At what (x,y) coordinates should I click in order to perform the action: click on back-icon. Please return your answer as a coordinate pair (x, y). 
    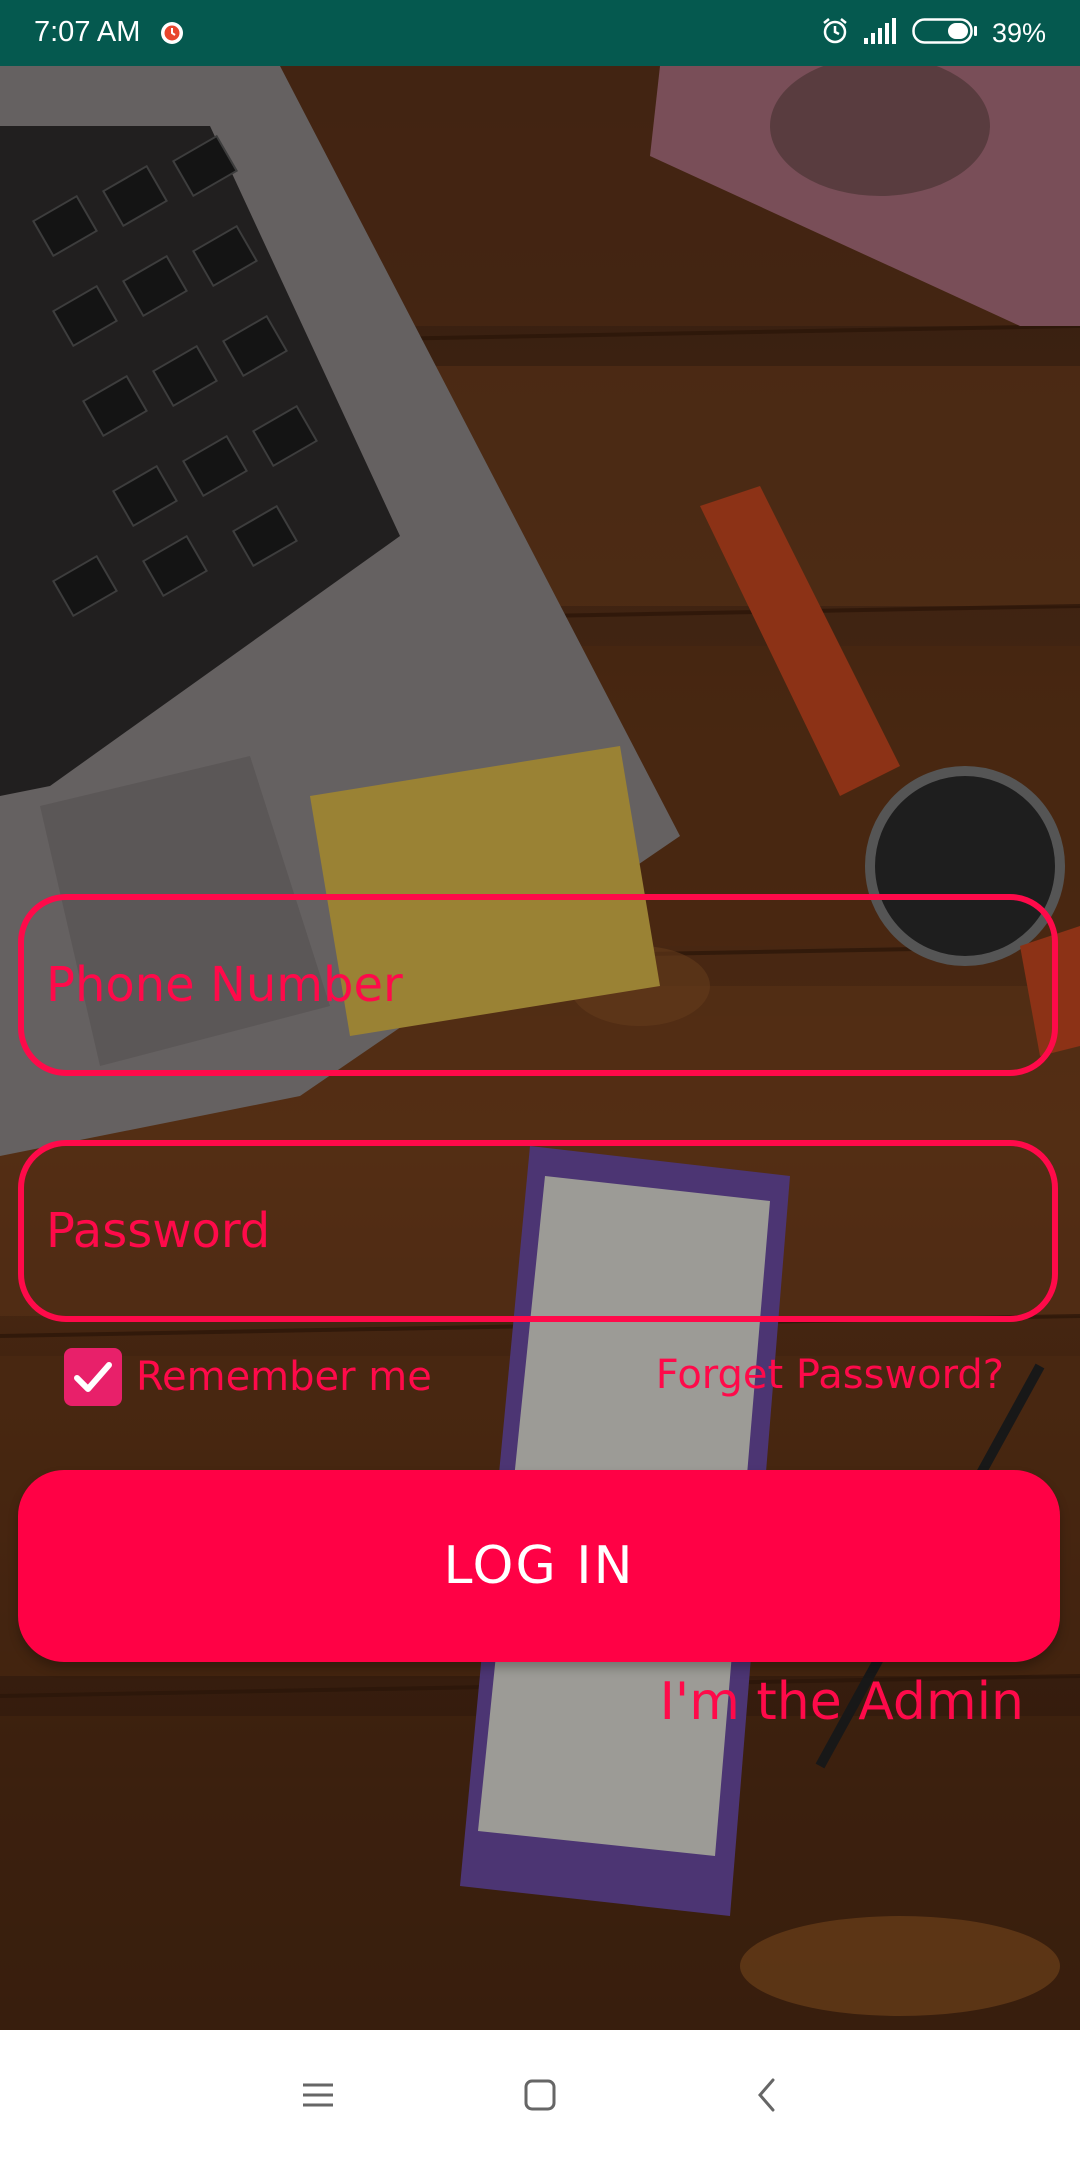
    Looking at the image, I should click on (767, 2095).